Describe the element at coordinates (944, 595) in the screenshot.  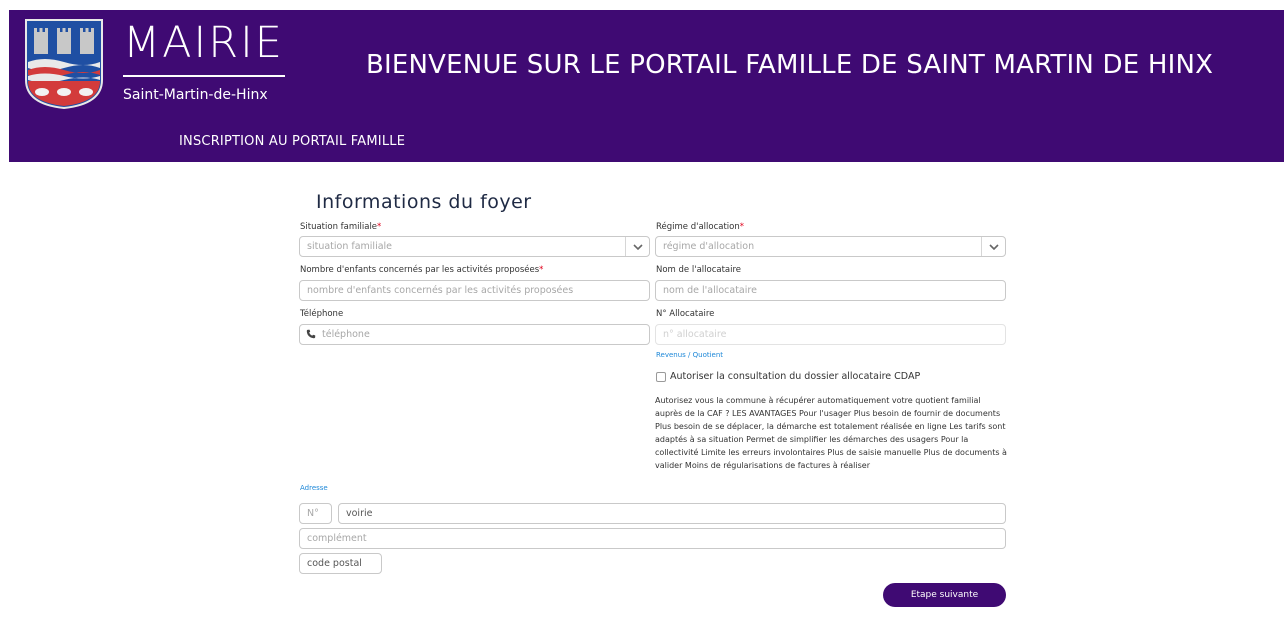
I see `next-step-button: Etape suivante` at that location.